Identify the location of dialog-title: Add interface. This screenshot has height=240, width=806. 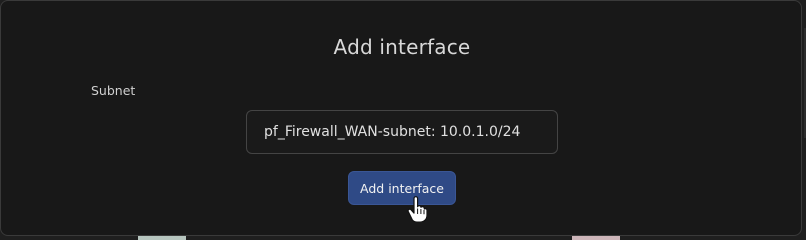
(402, 47).